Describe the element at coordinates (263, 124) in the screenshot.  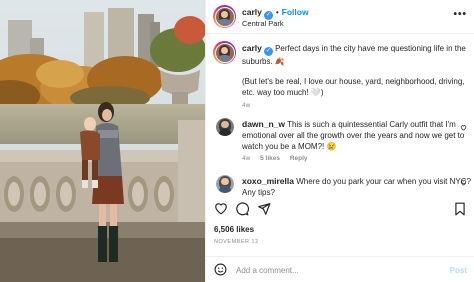
I see `comment-username: dawn_n_w` at that location.